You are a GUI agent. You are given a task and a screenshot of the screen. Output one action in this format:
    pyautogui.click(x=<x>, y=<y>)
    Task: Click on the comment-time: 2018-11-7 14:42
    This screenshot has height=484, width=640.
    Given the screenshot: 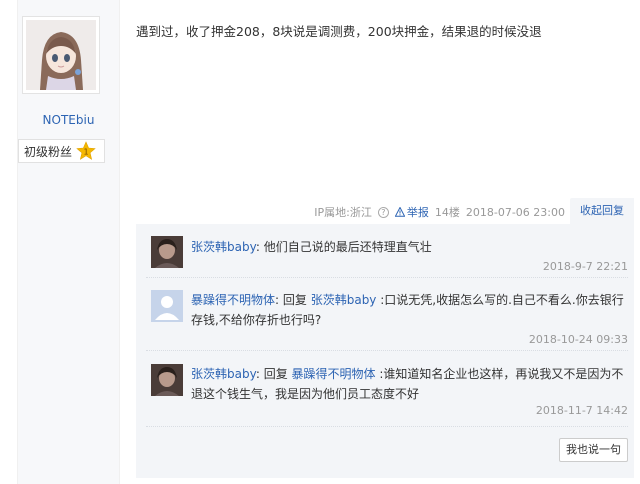 What is the action you would take?
    pyautogui.click(x=581, y=410)
    